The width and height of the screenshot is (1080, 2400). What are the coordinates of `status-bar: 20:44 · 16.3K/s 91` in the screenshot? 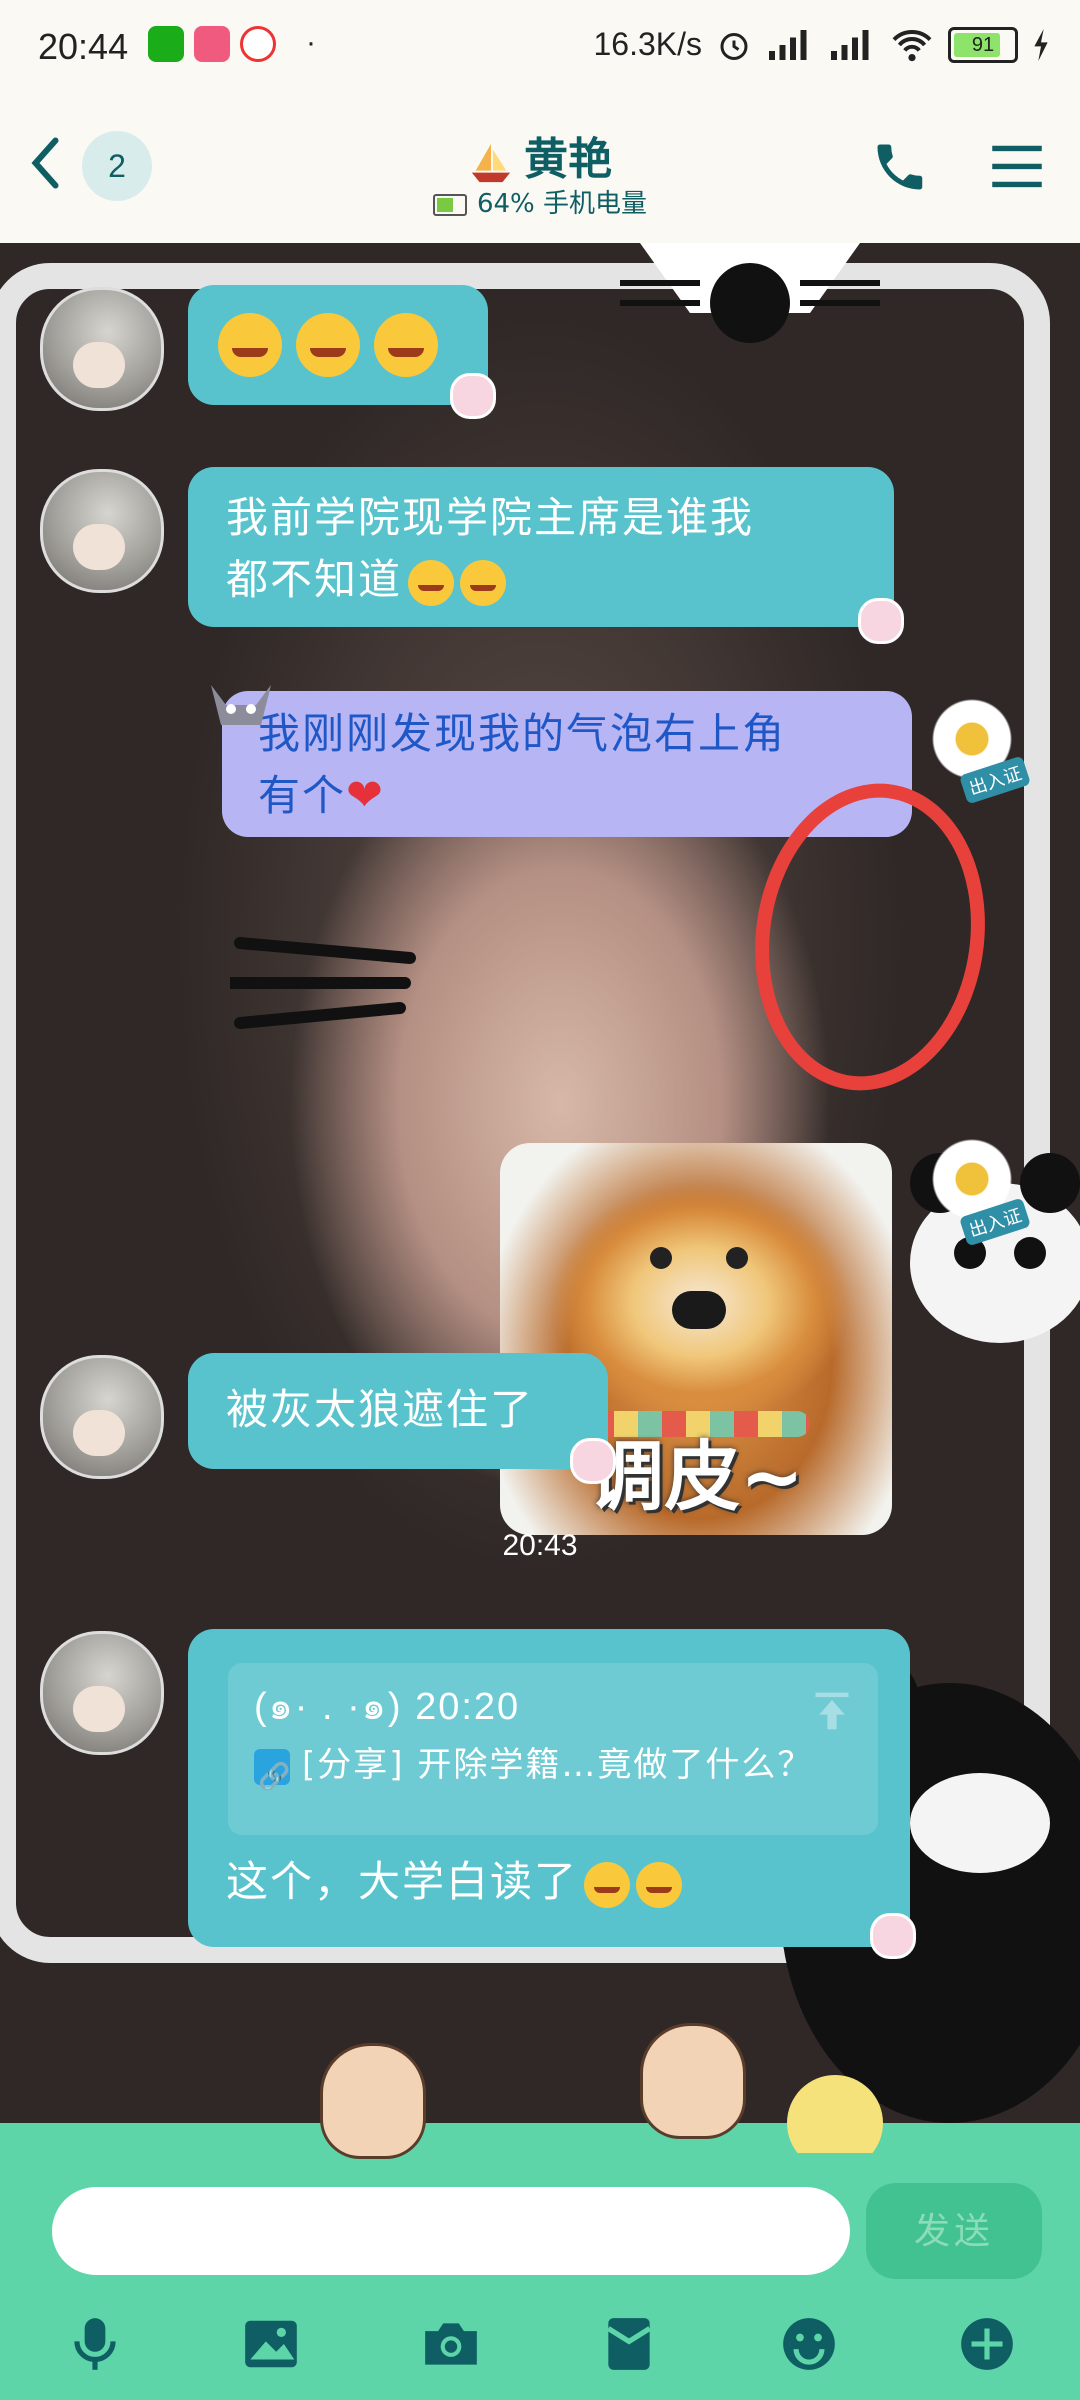 It's located at (540, 47).